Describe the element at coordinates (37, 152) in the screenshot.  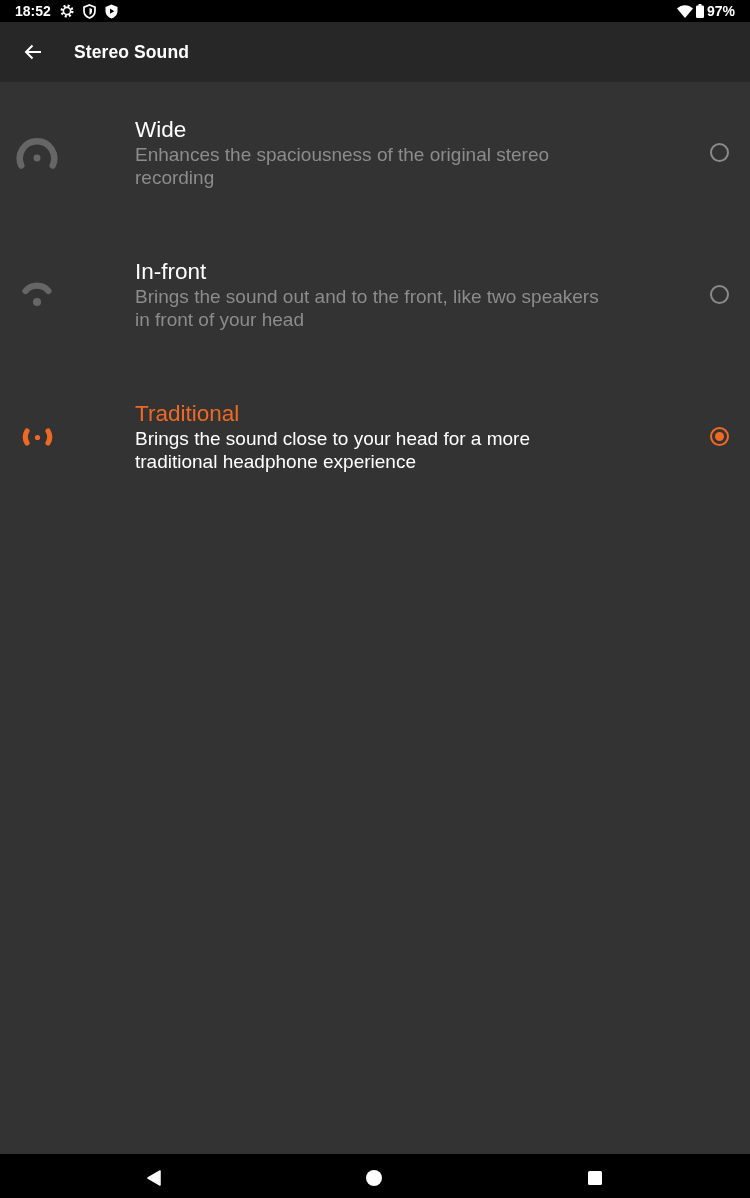
I see `arc-dot-icon` at that location.